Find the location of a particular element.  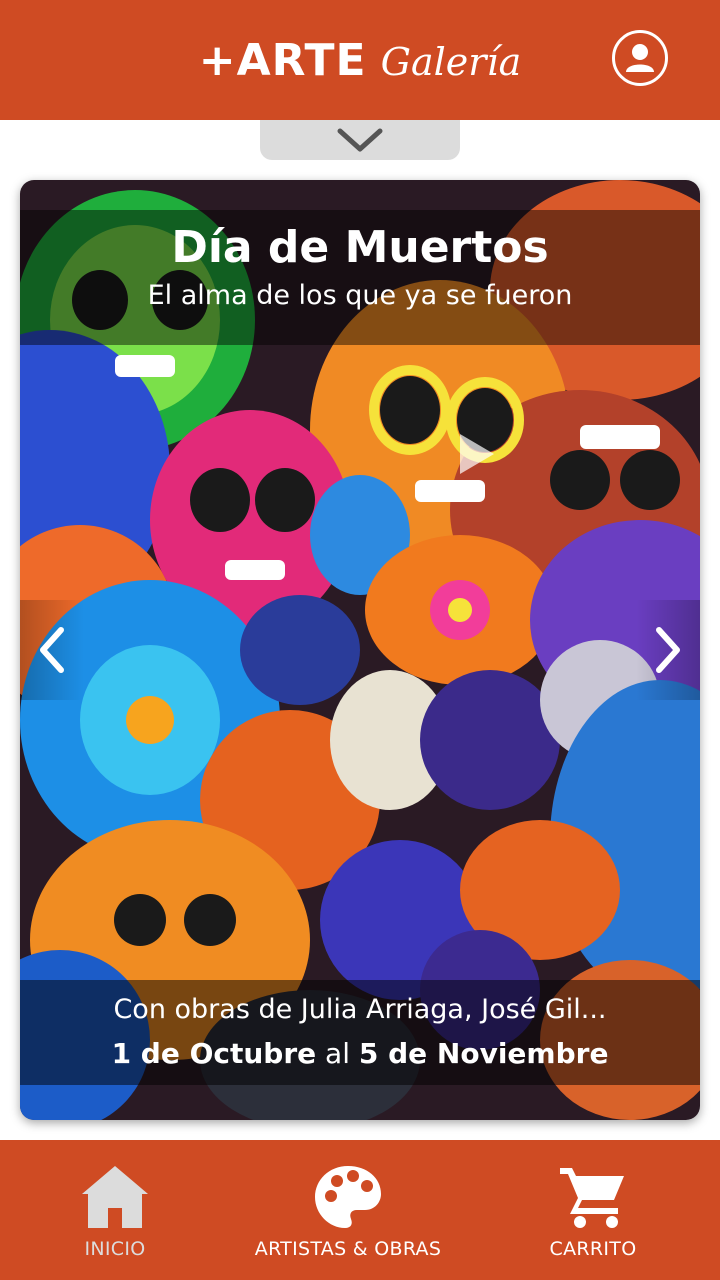

user-profile-button is located at coordinates (640, 58).